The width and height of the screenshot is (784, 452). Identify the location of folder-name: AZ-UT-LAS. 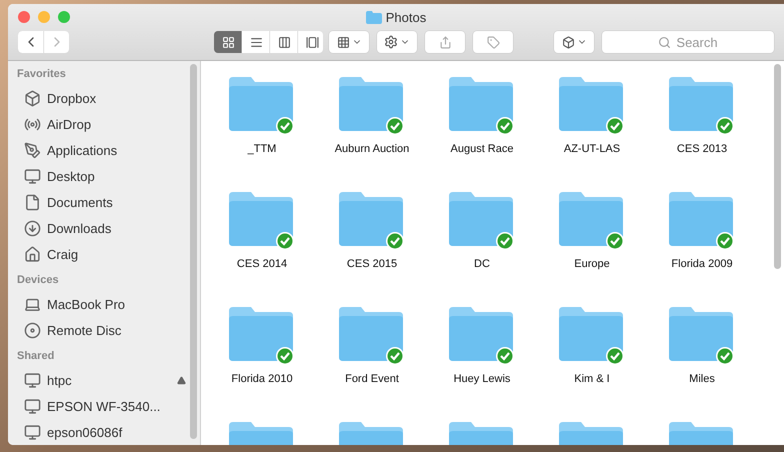
(592, 149).